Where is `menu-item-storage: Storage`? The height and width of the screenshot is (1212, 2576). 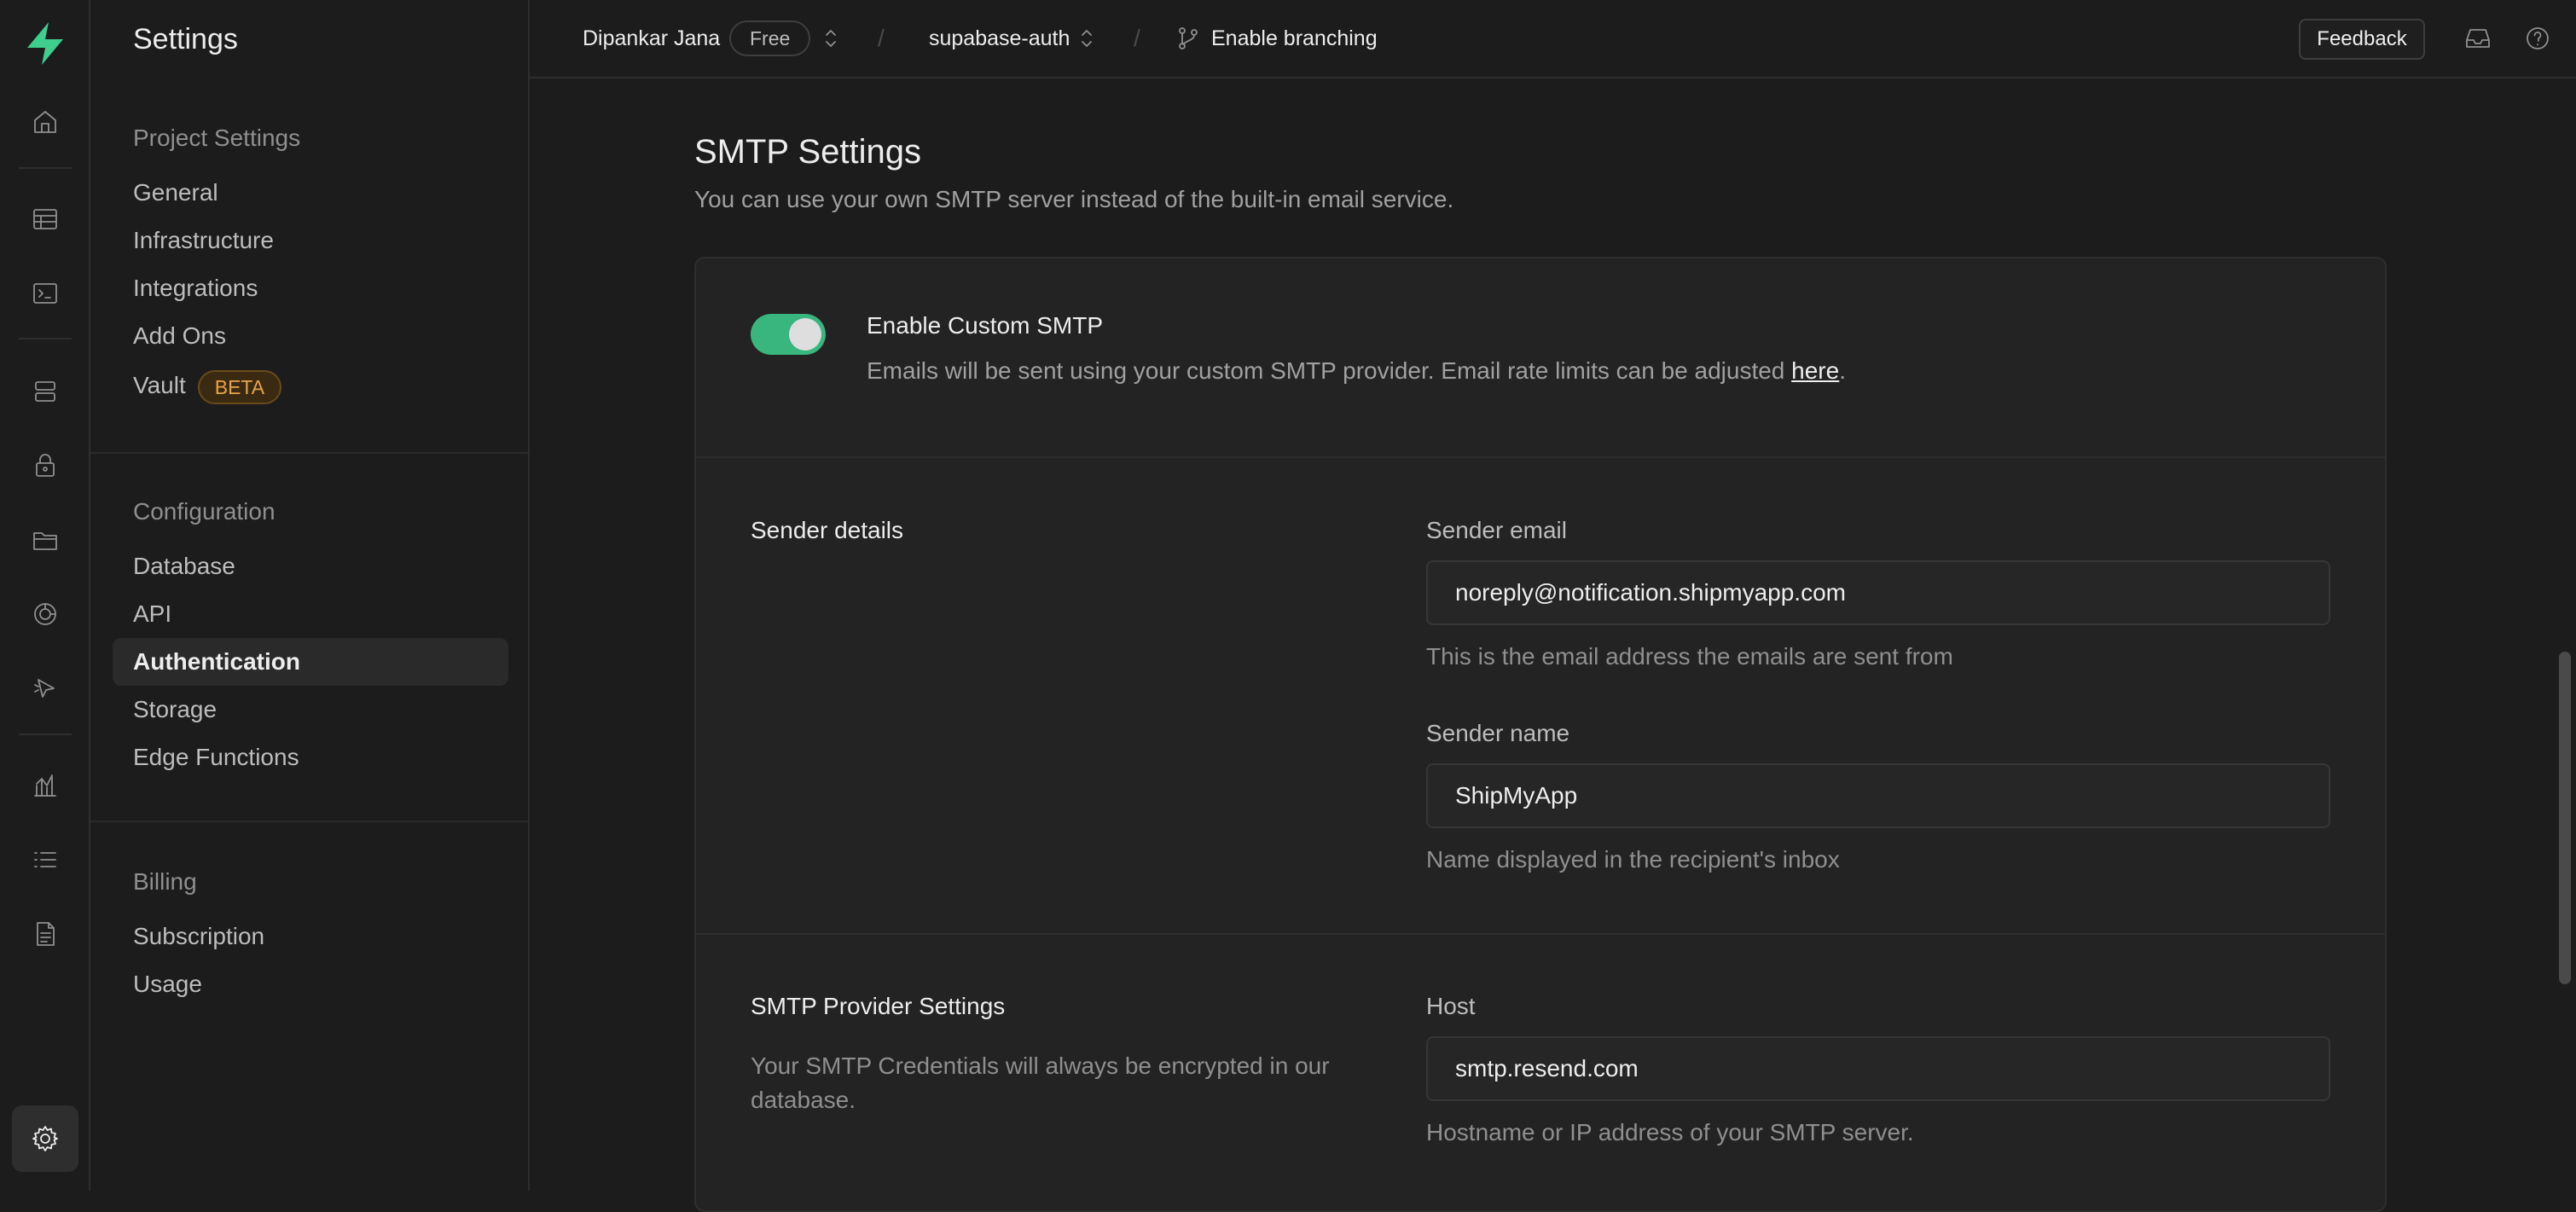
menu-item-storage: Storage is located at coordinates (310, 710).